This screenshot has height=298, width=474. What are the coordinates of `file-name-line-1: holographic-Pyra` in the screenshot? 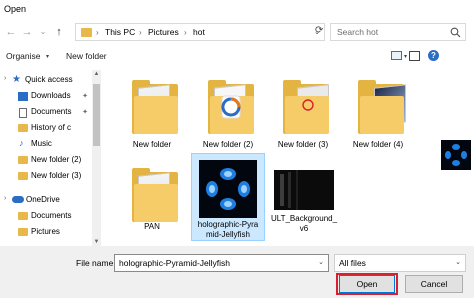 It's located at (228, 224).